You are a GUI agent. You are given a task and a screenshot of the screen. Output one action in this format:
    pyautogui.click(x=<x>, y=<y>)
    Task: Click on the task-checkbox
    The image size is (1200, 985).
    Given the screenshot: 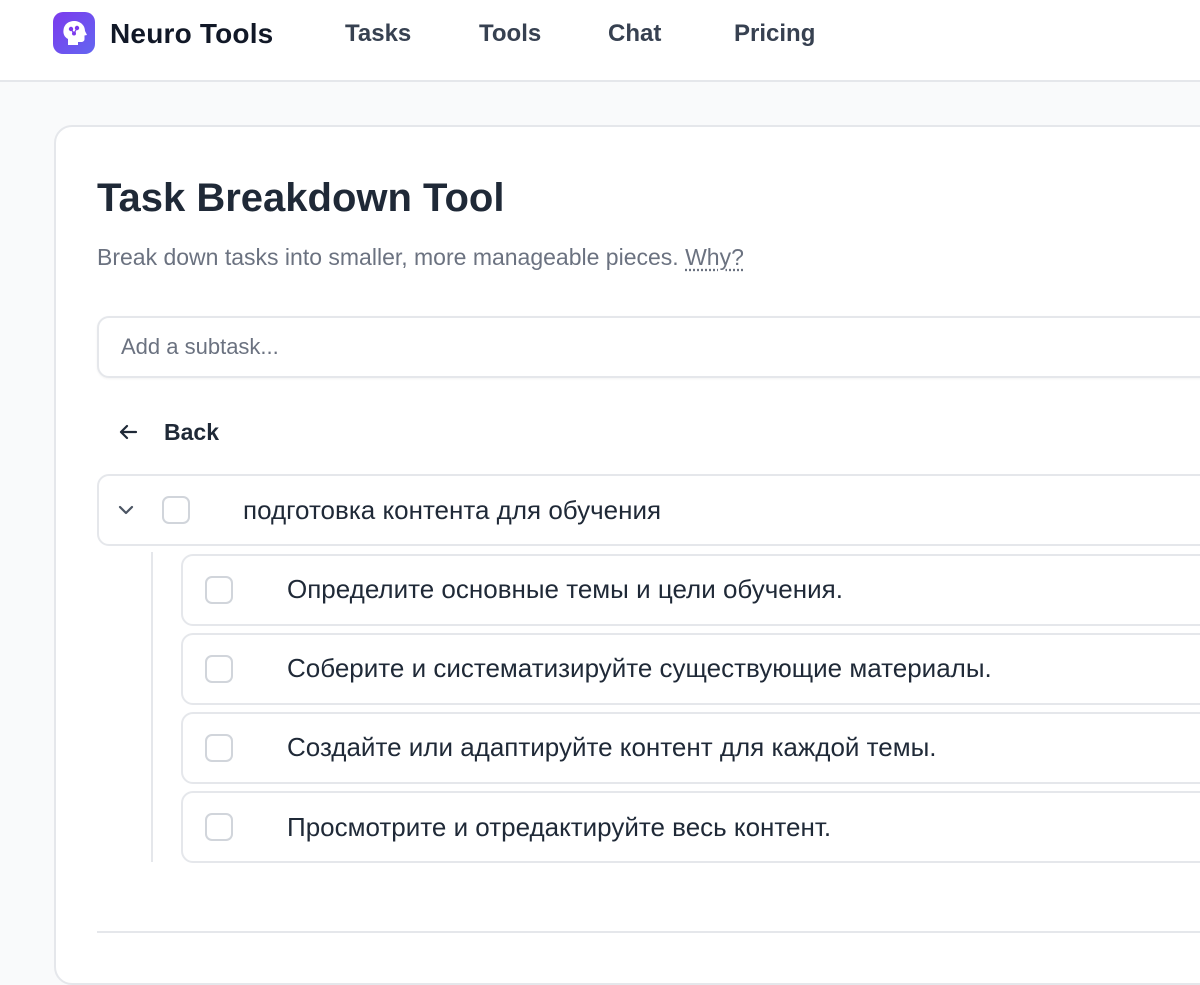 What is the action you would take?
    pyautogui.click(x=176, y=510)
    